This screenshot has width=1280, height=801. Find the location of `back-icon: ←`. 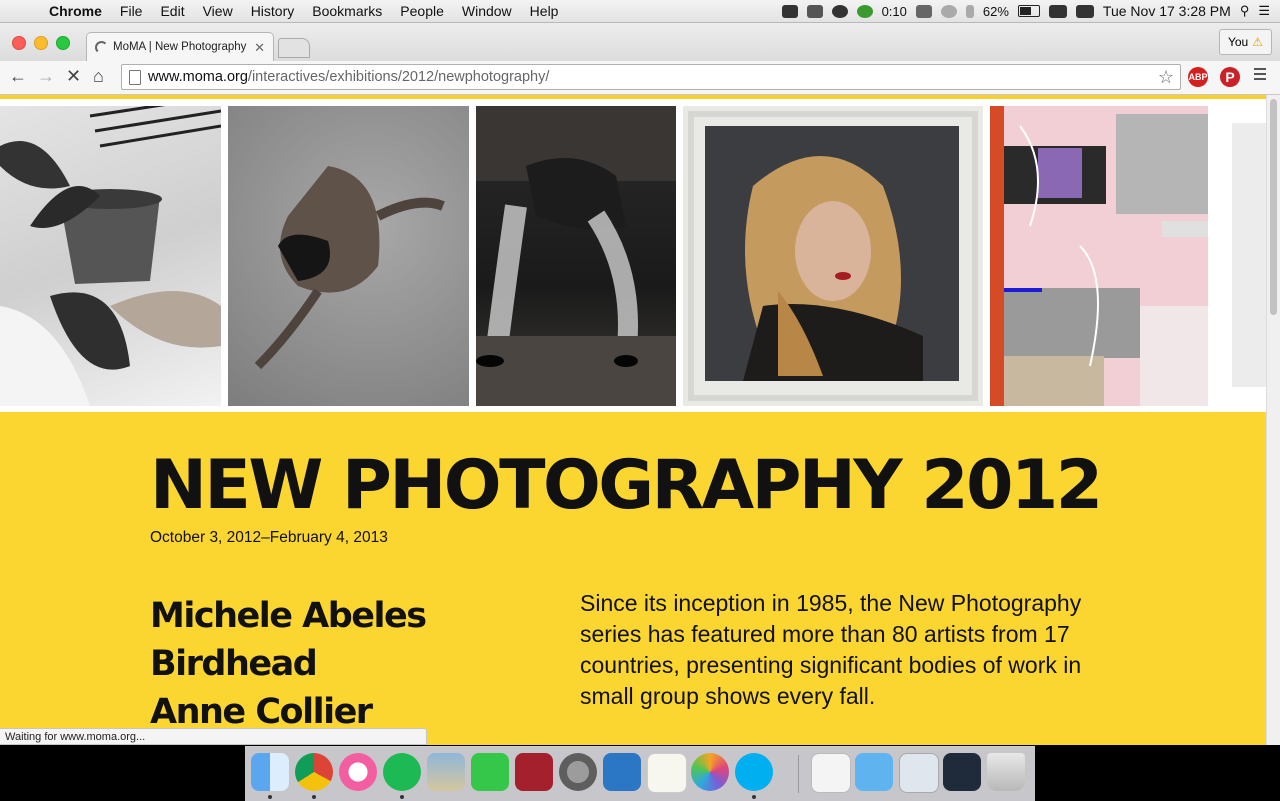

back-icon: ← is located at coordinates (18, 76).